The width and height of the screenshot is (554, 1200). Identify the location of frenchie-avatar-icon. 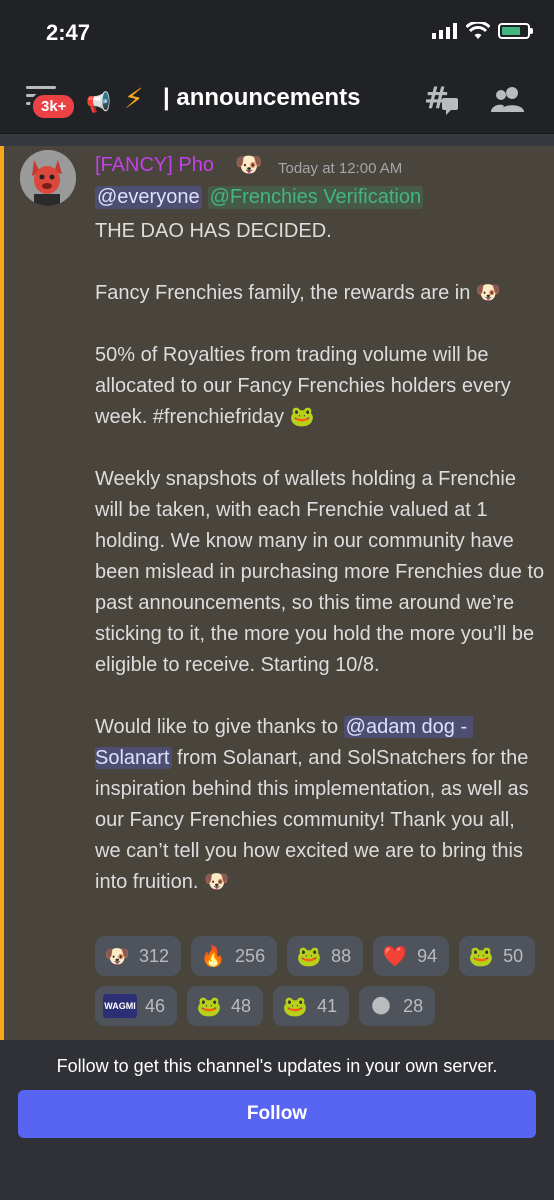
(48, 178).